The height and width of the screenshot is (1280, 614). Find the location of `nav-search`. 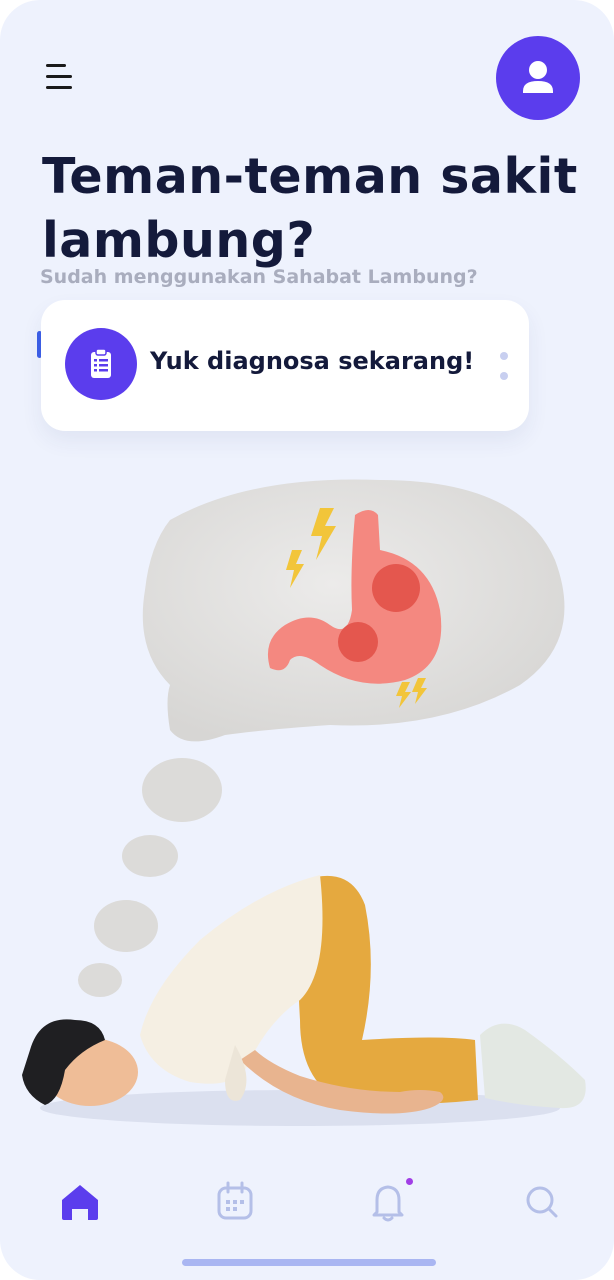

nav-search is located at coordinates (542, 1202).